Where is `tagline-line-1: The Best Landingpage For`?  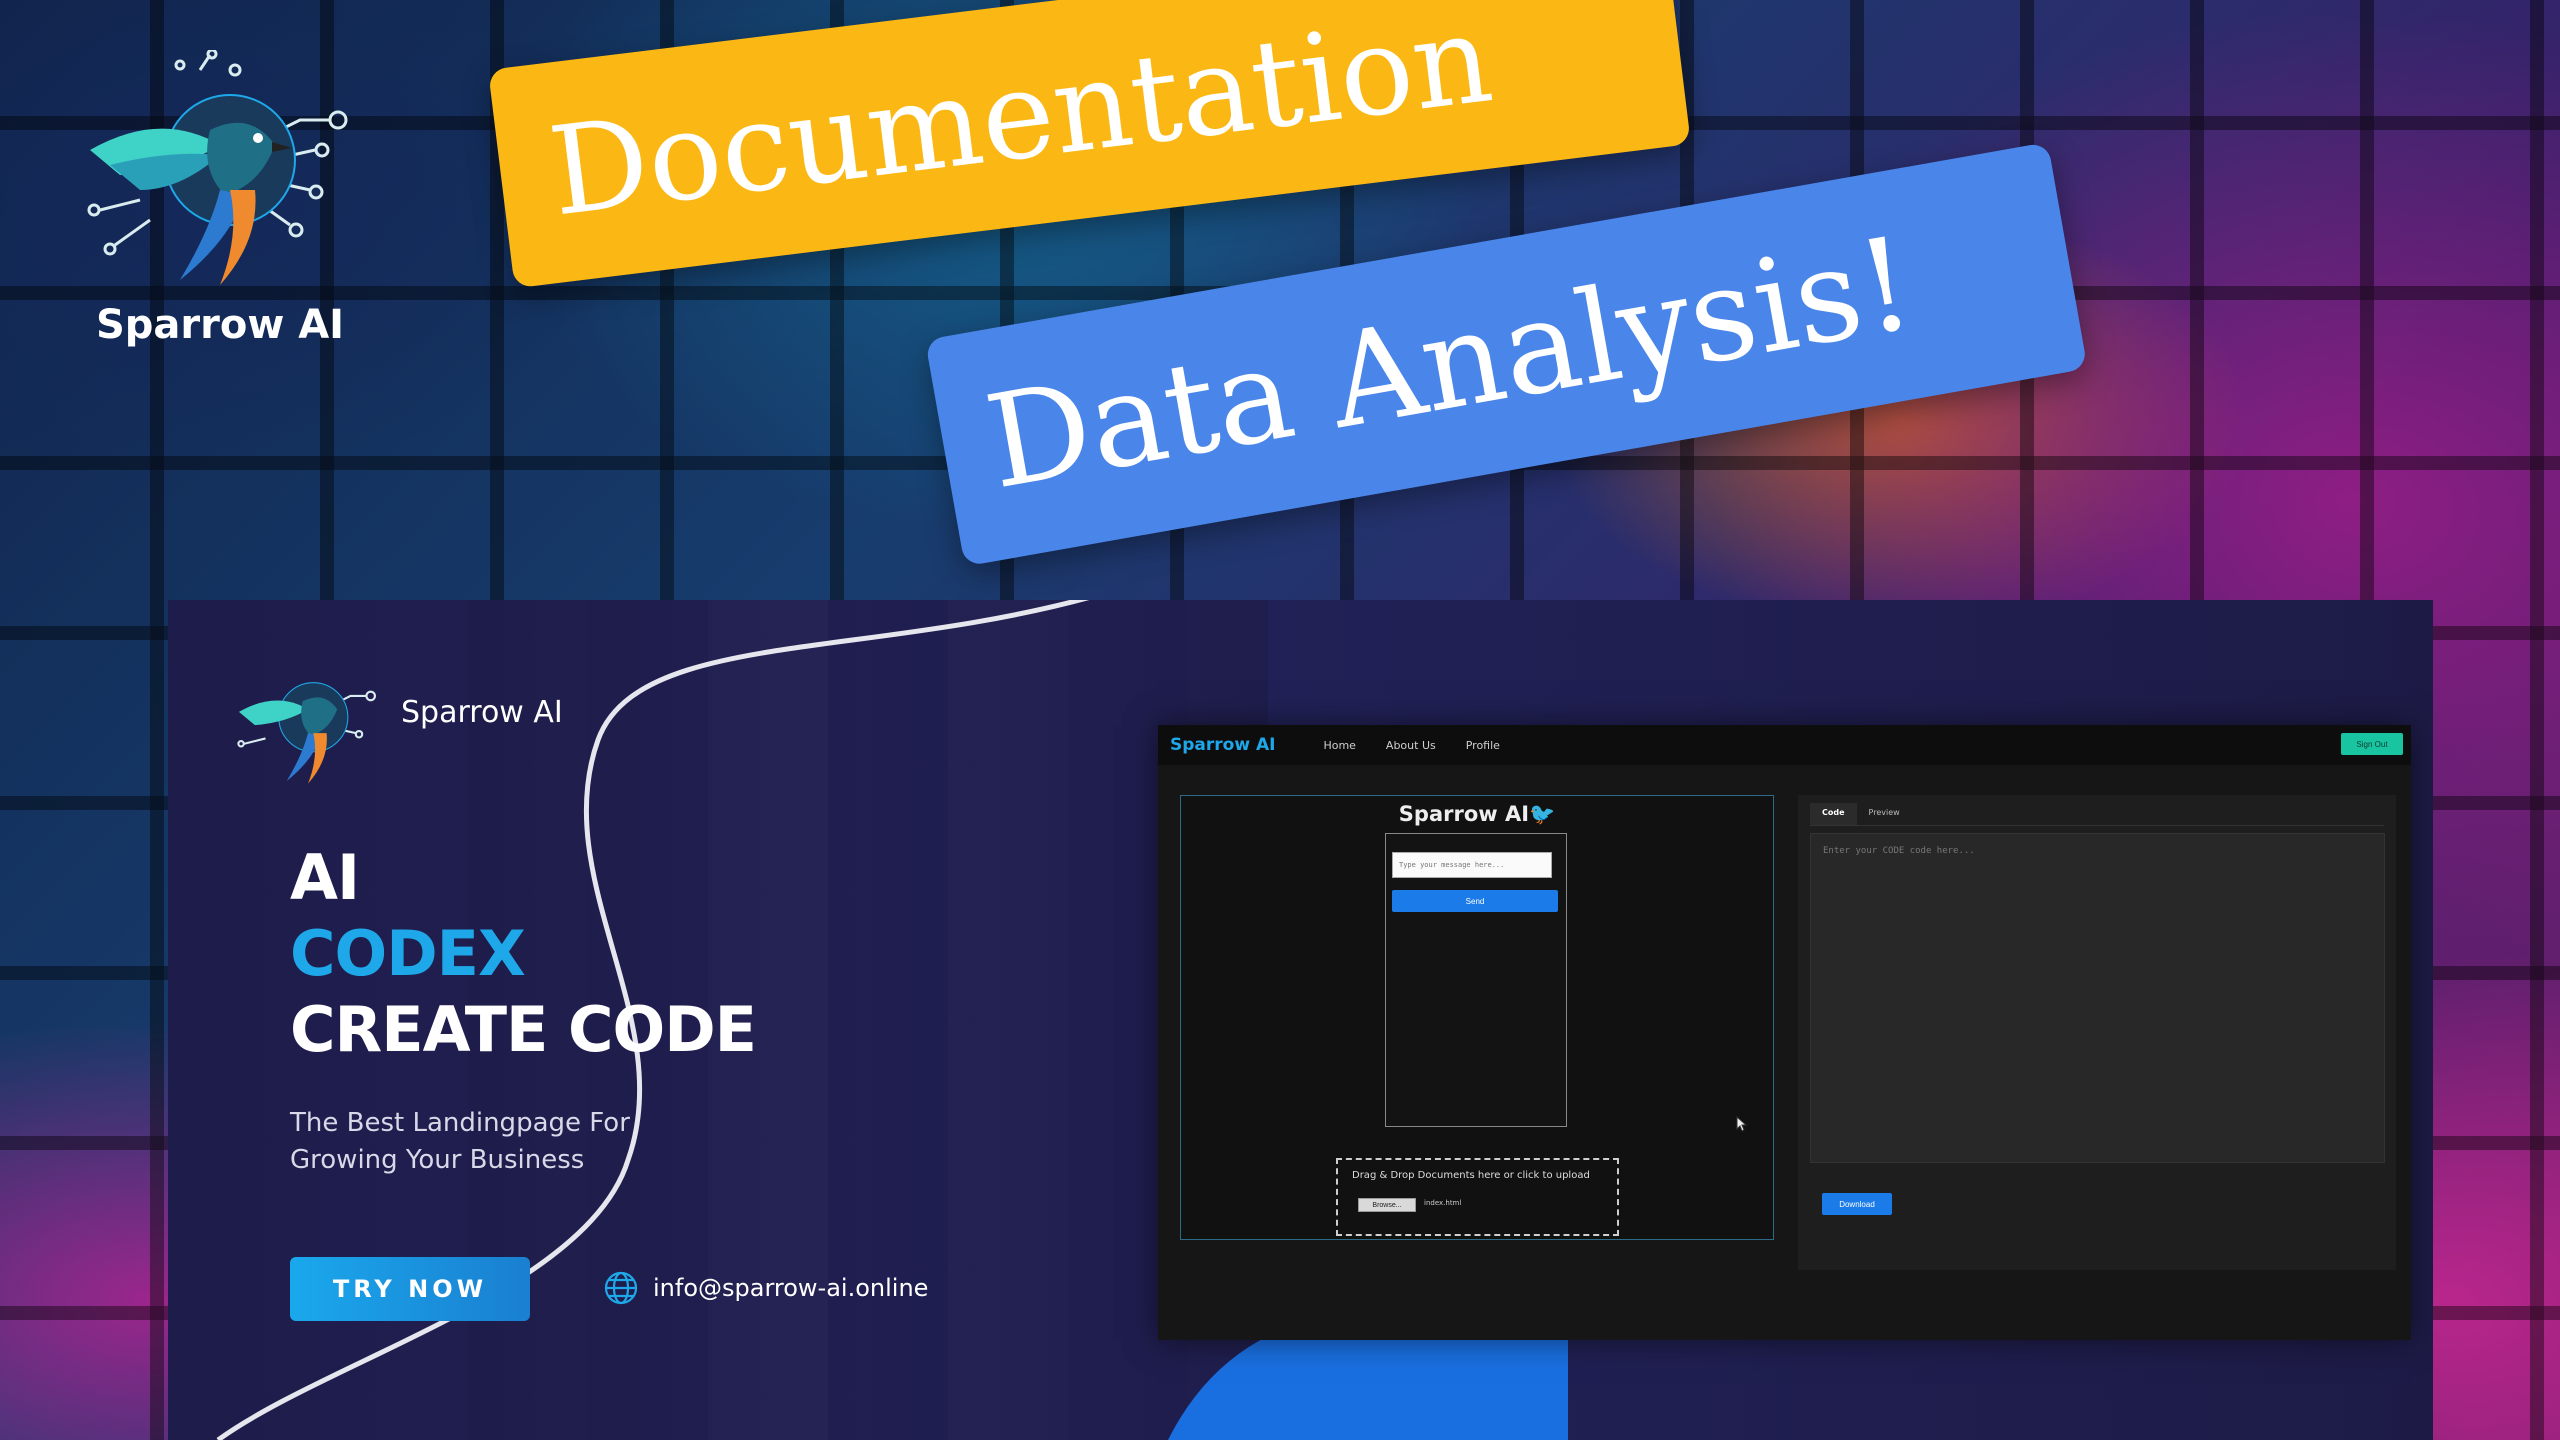
tagline-line-1: The Best Landingpage For is located at coordinates (460, 1123).